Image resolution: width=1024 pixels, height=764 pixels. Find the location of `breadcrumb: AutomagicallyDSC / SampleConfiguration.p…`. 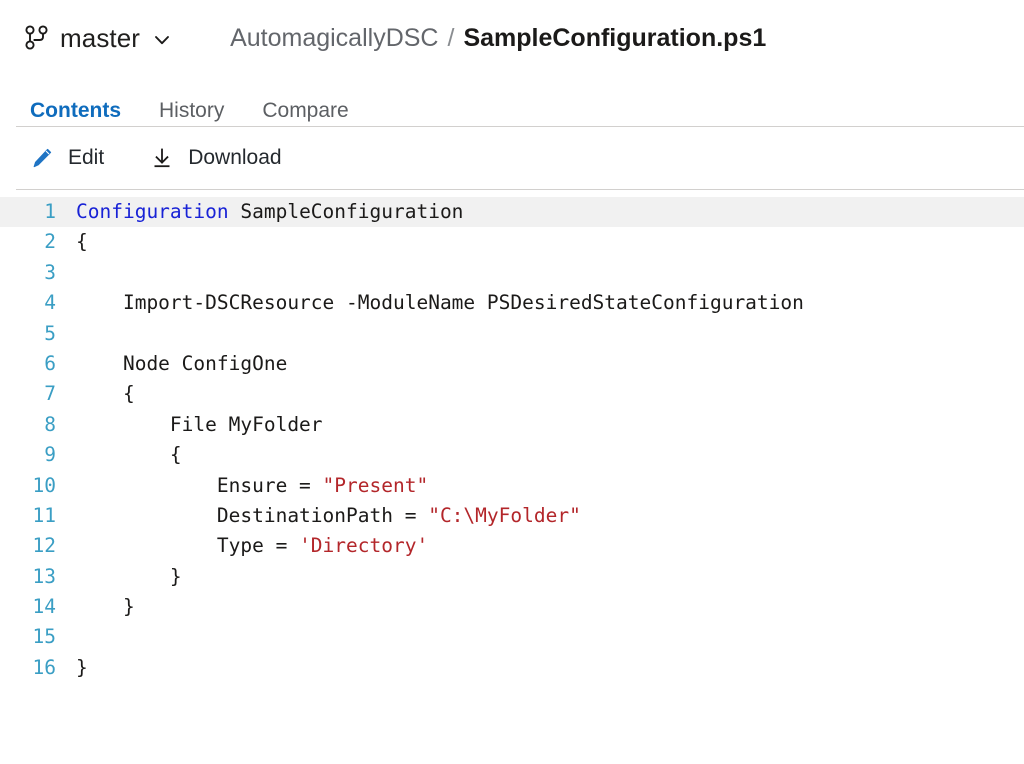

breadcrumb: AutomagicallyDSC / SampleConfiguration.p… is located at coordinates (498, 38).